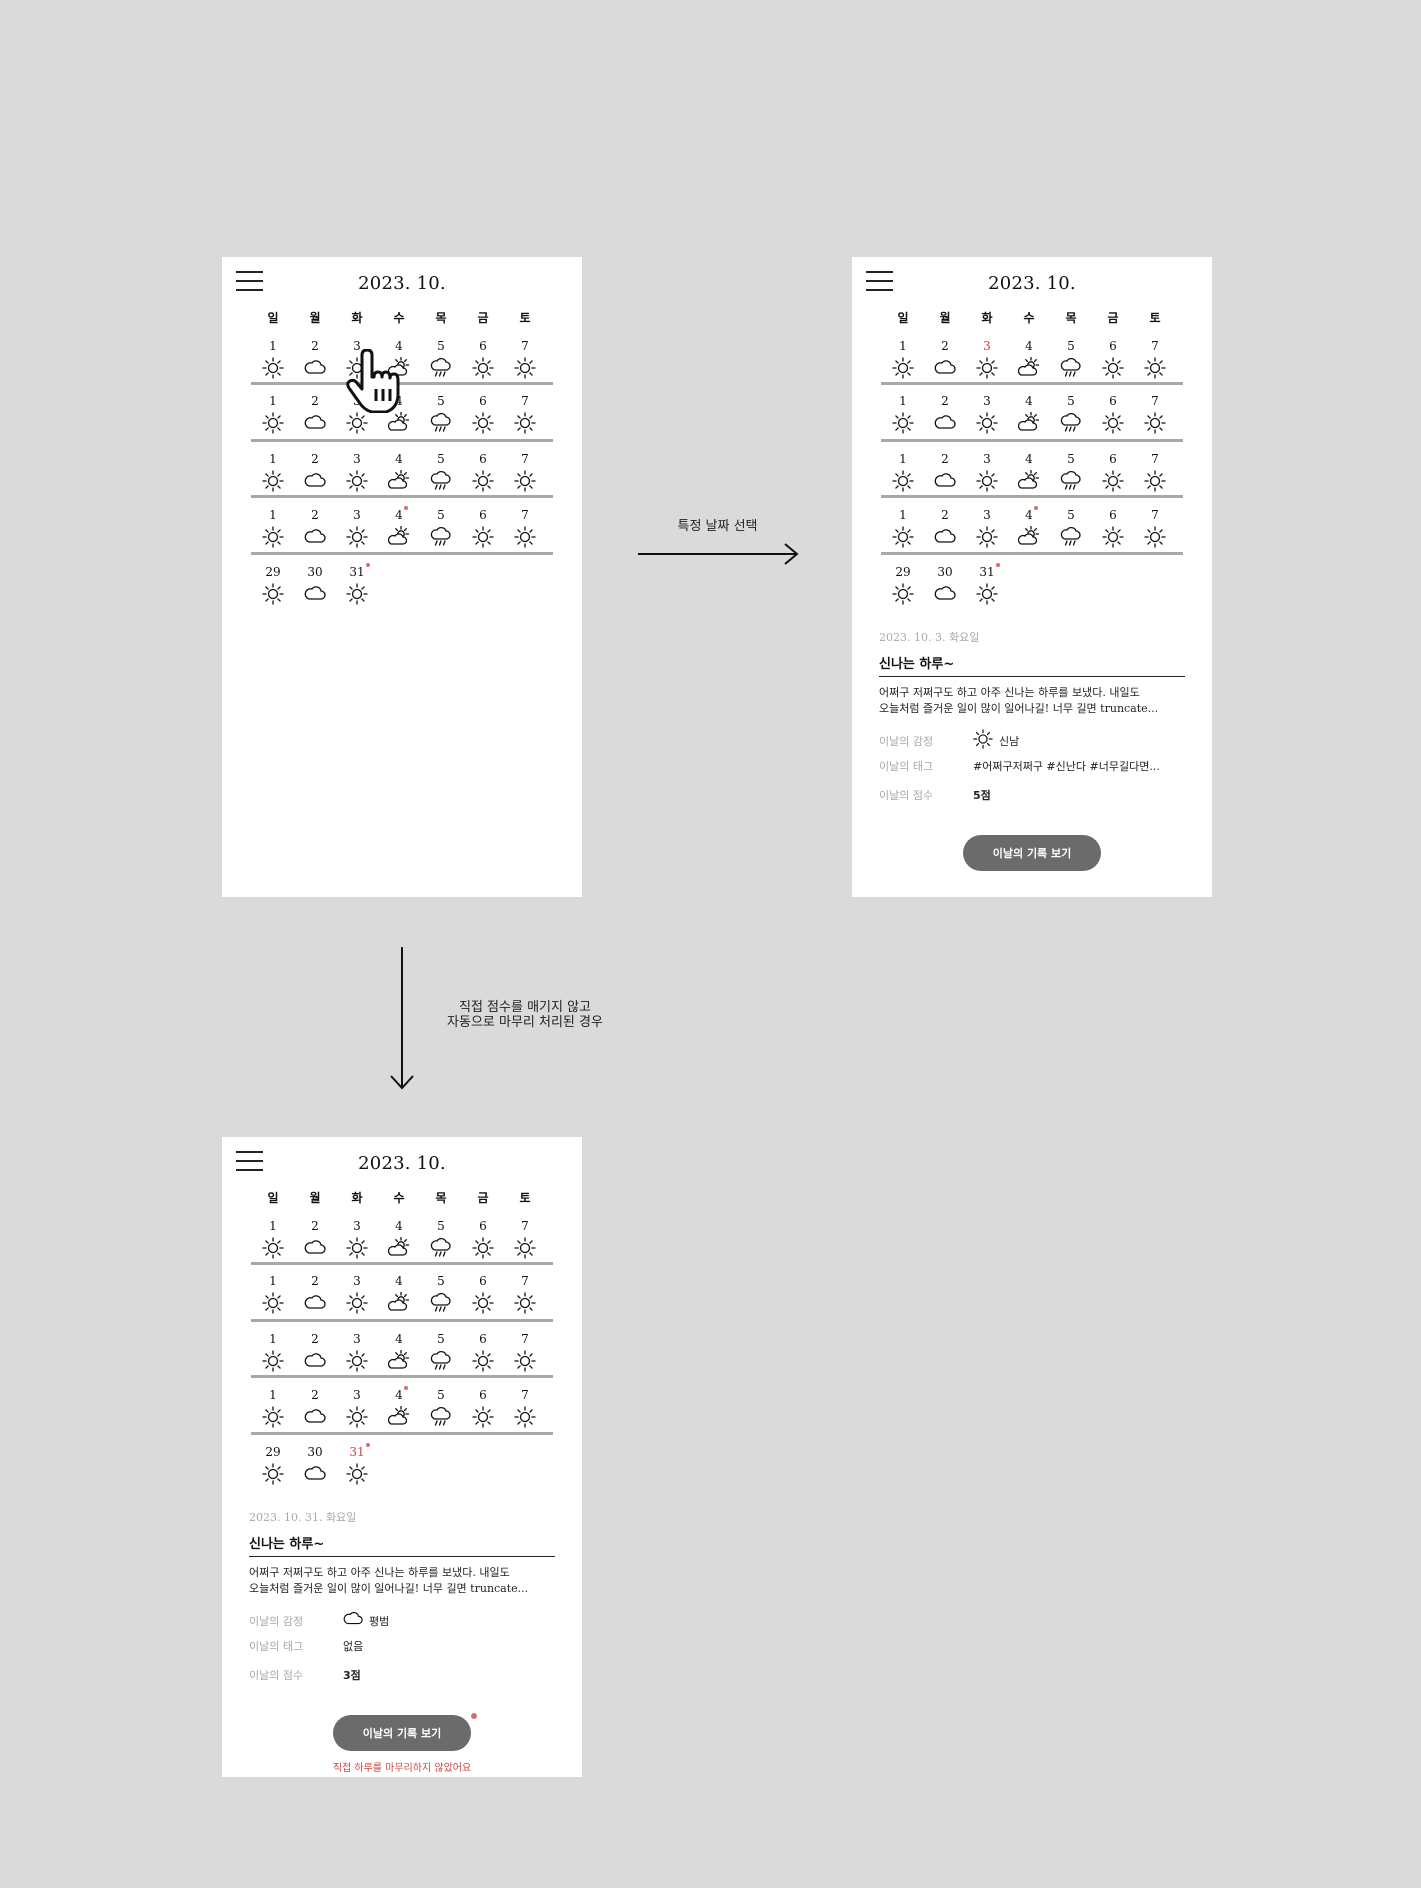  Describe the element at coordinates (525, 1022) in the screenshot. I see `annotation-line: 자동으로 마무리 처리된 경우` at that location.